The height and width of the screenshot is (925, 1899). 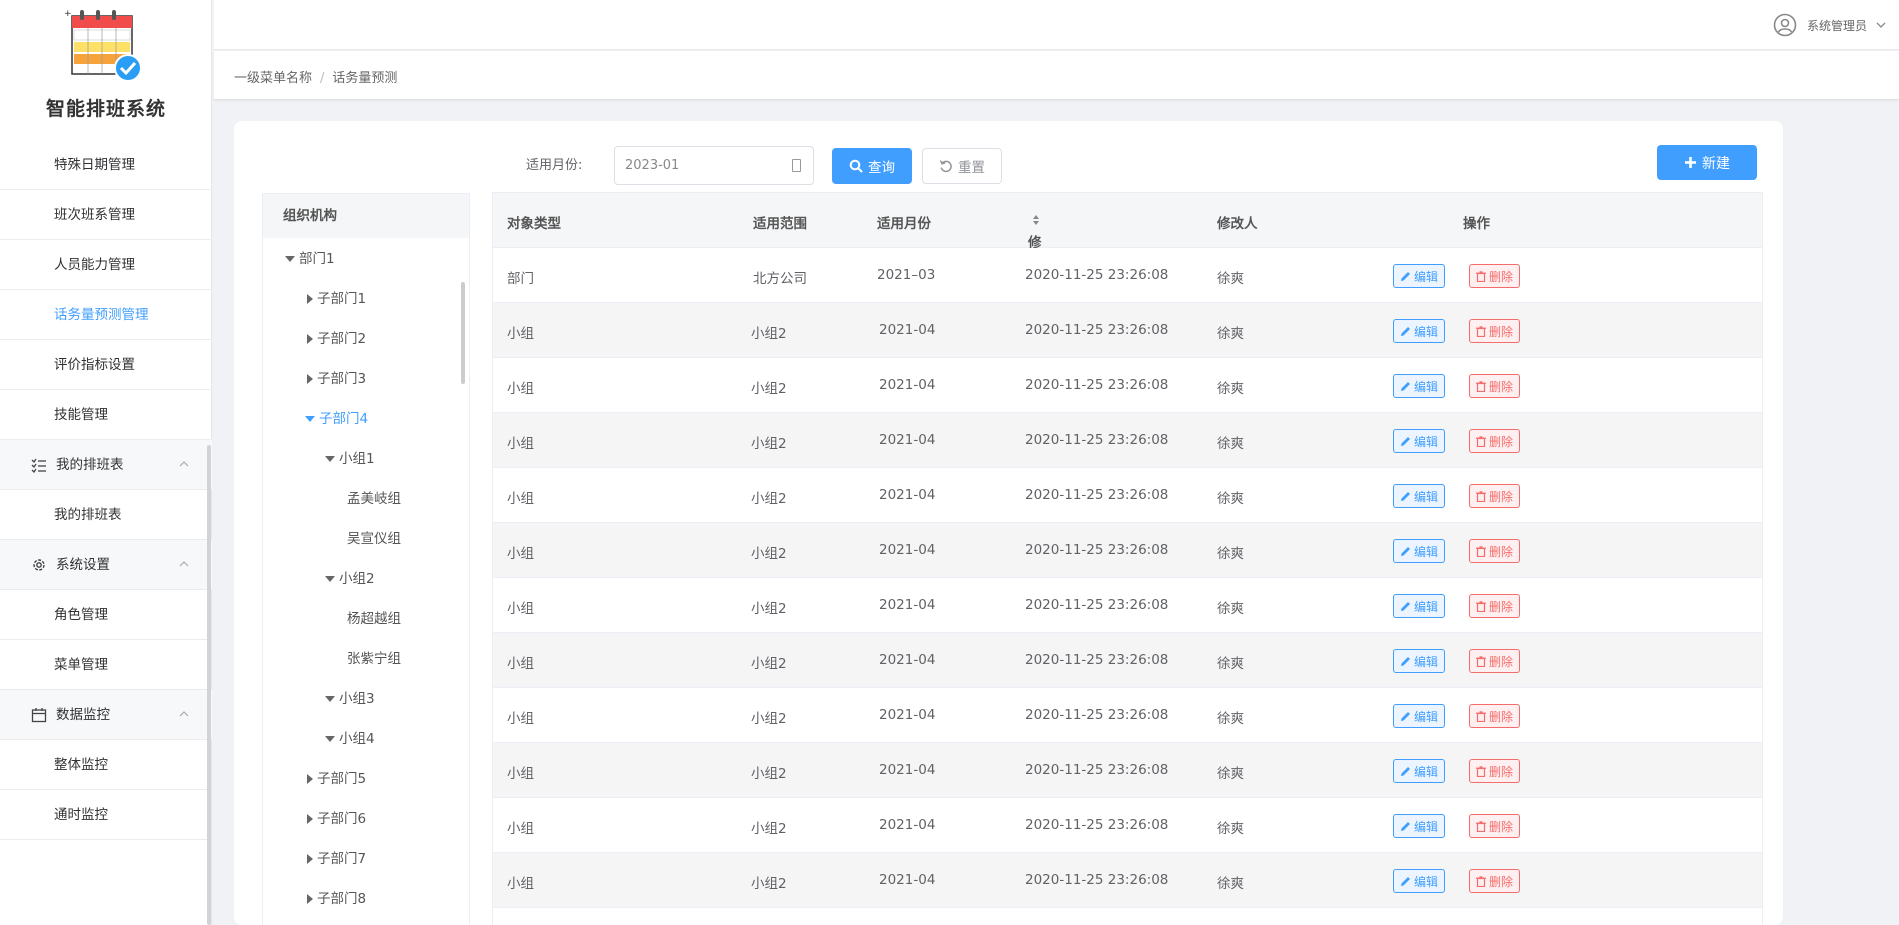 I want to click on edit-button-label: 编辑, so click(x=1426, y=661).